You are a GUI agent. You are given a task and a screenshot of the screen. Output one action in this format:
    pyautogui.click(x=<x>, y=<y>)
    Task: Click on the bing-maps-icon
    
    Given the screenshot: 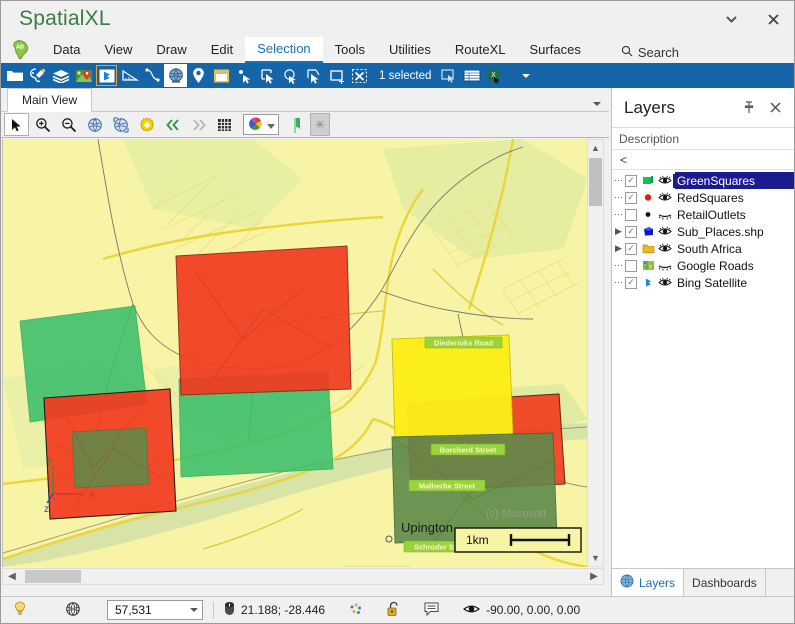 What is the action you would take?
    pyautogui.click(x=106, y=75)
    